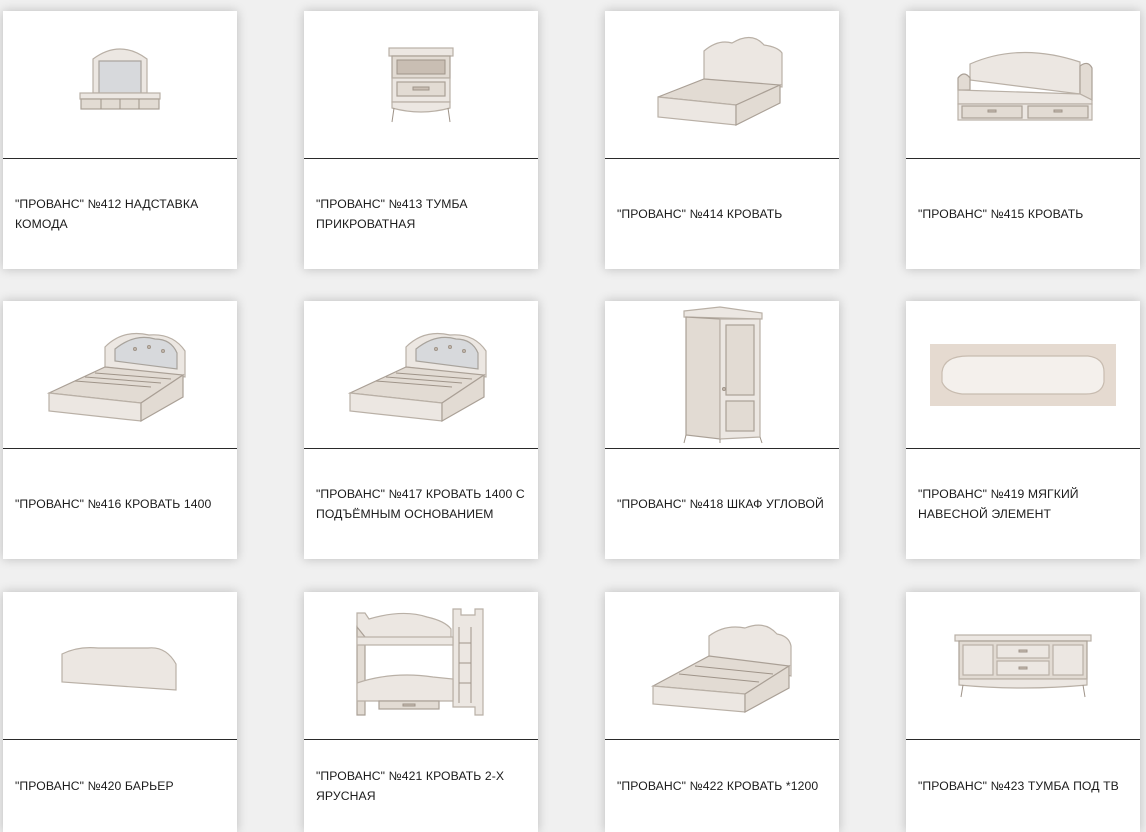 This screenshot has width=1146, height=832. Describe the element at coordinates (116, 377) in the screenshot. I see `tufted-bed-icon` at that location.